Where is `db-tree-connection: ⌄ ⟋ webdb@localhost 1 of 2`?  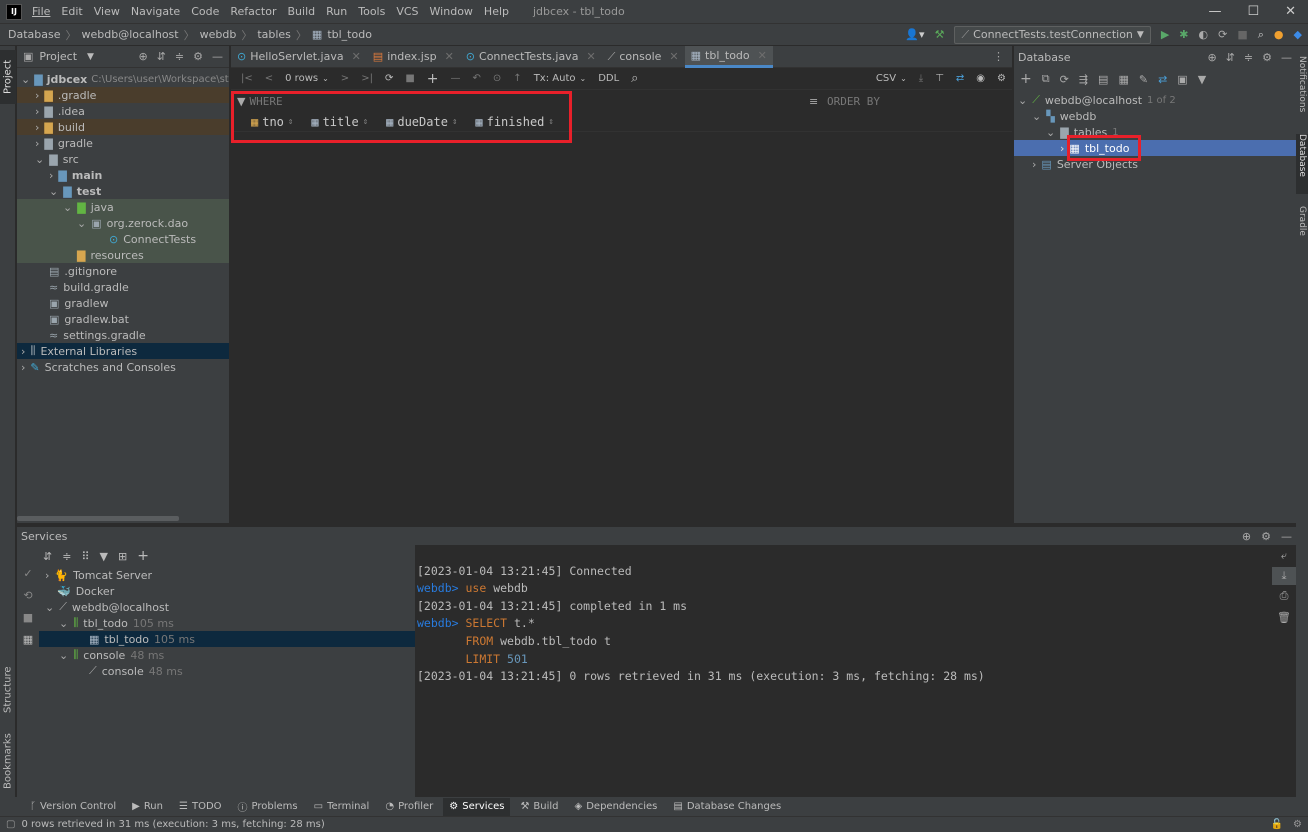 db-tree-connection: ⌄ ⟋ webdb@localhost 1 of 2 is located at coordinates (1155, 100).